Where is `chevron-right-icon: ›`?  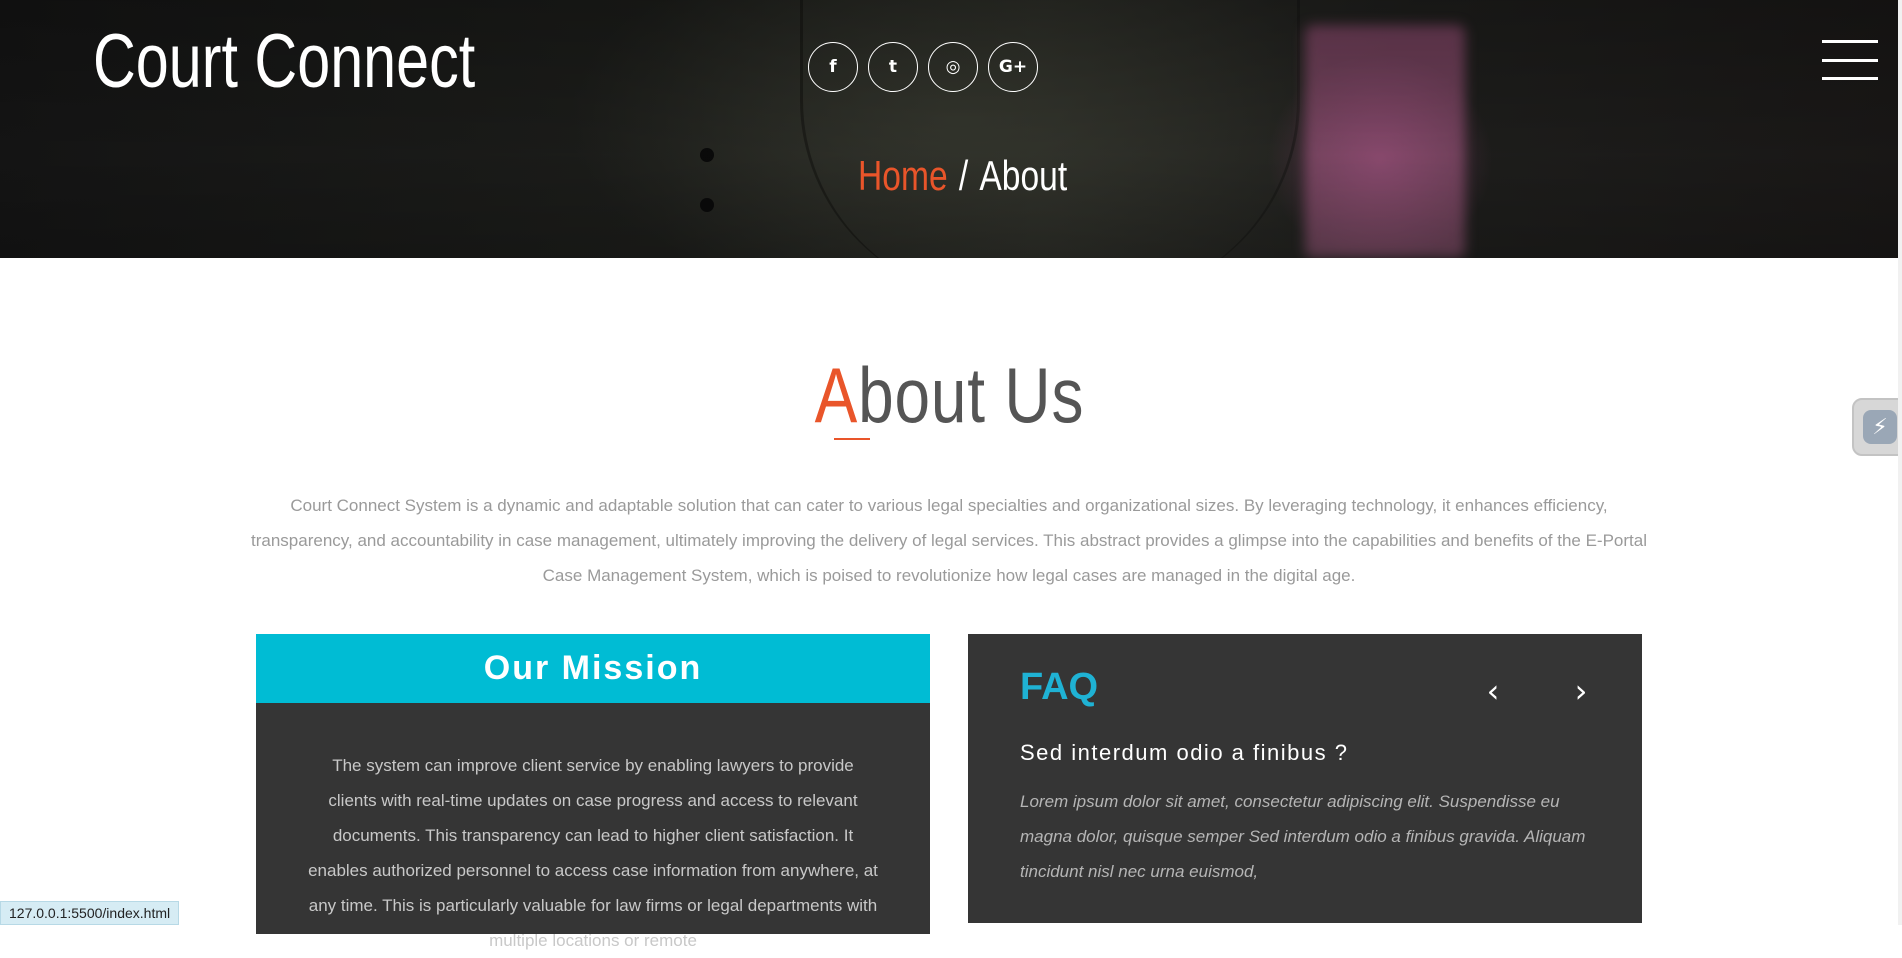 chevron-right-icon: › is located at coordinates (1581, 691).